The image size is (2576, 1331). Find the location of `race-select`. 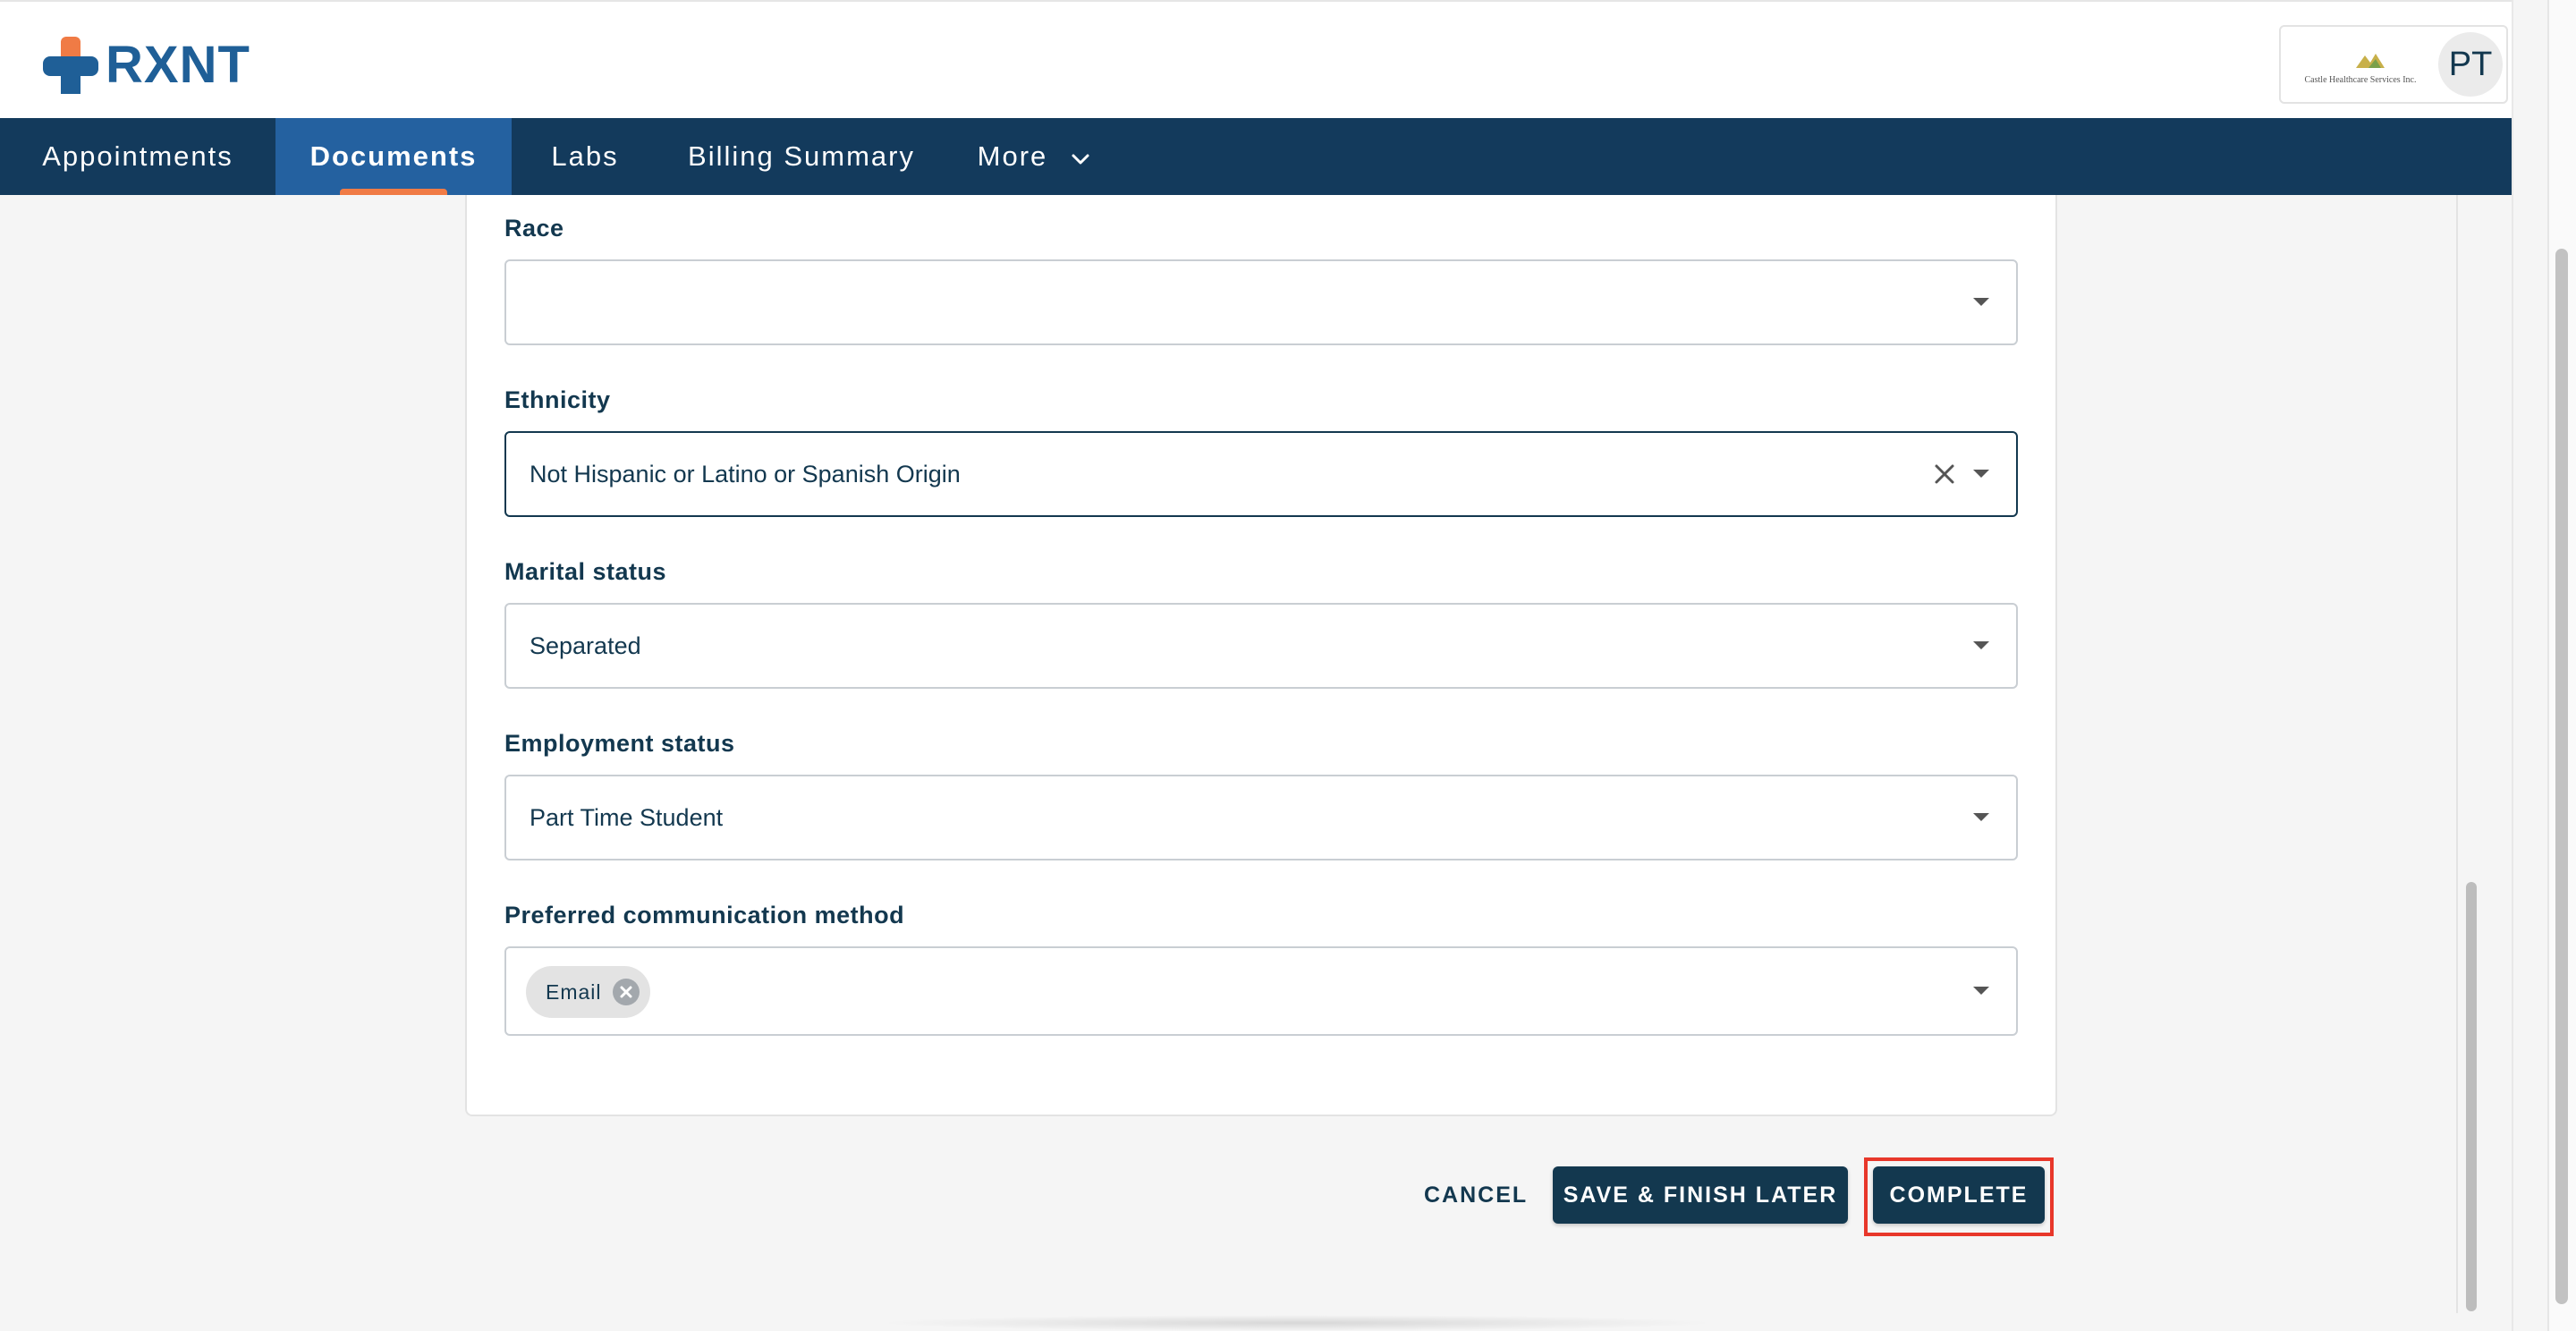

race-select is located at coordinates (1261, 302).